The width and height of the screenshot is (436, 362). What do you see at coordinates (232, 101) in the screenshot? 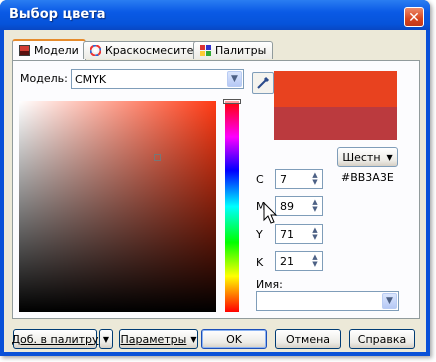
I see `hue-slider-handle` at bounding box center [232, 101].